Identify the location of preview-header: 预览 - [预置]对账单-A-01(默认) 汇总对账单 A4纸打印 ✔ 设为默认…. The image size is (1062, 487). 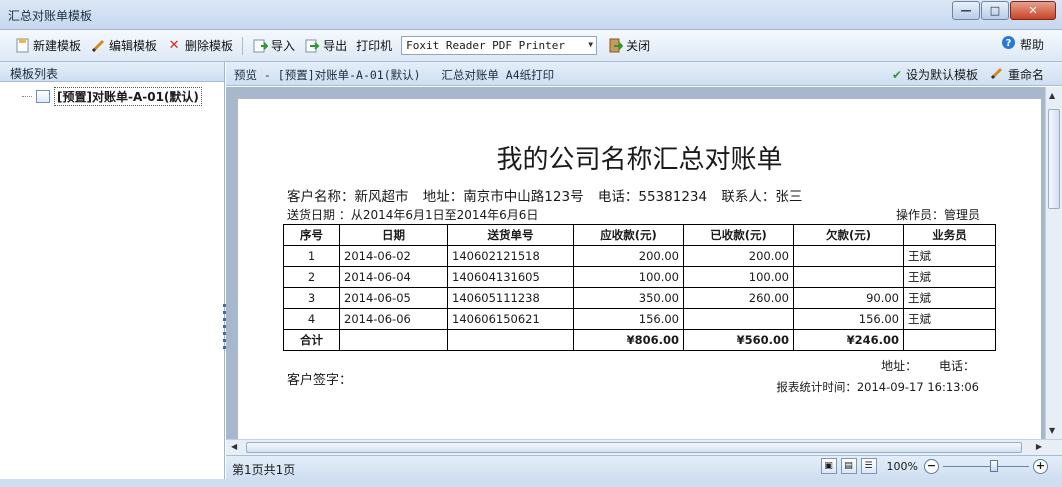
(644, 74).